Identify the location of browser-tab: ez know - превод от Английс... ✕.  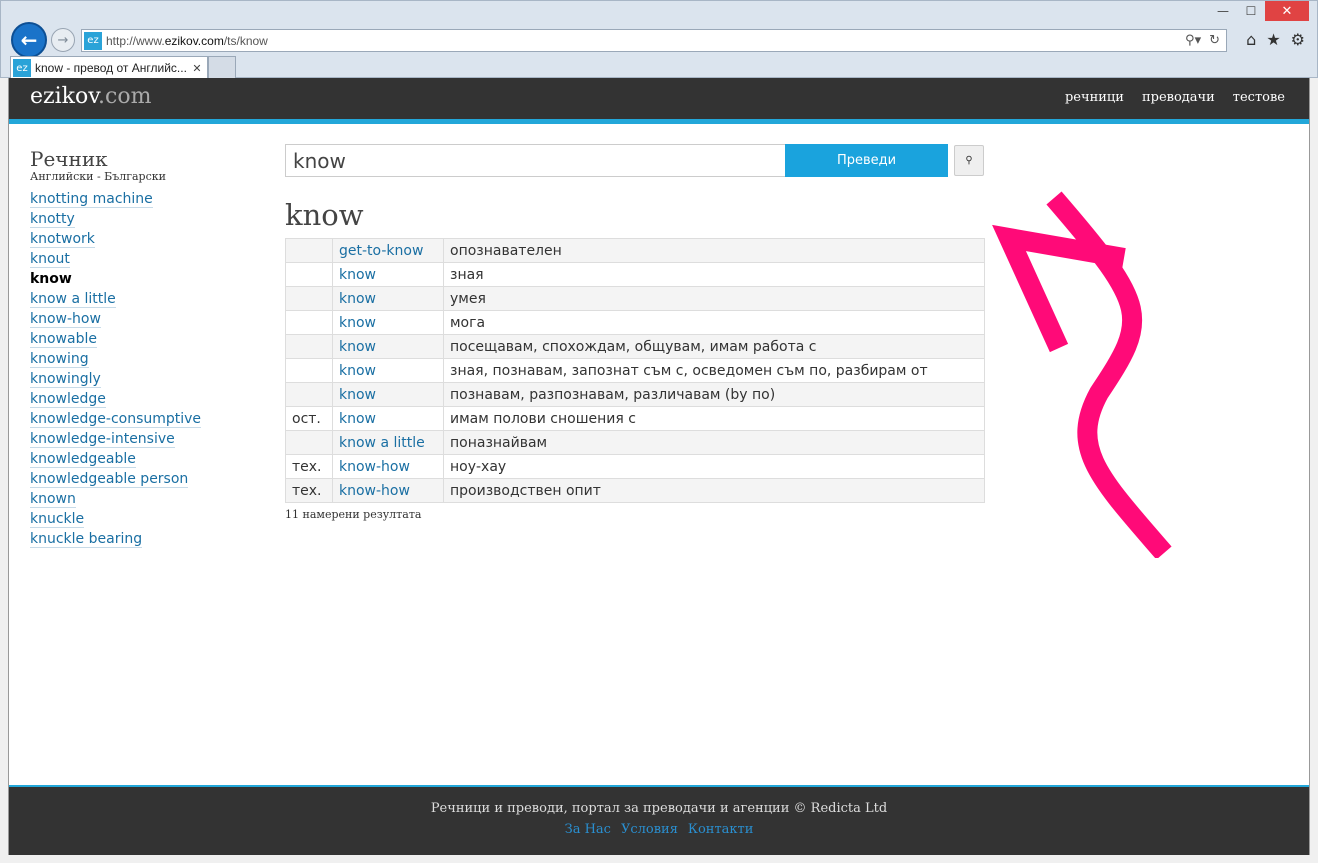
(109, 67).